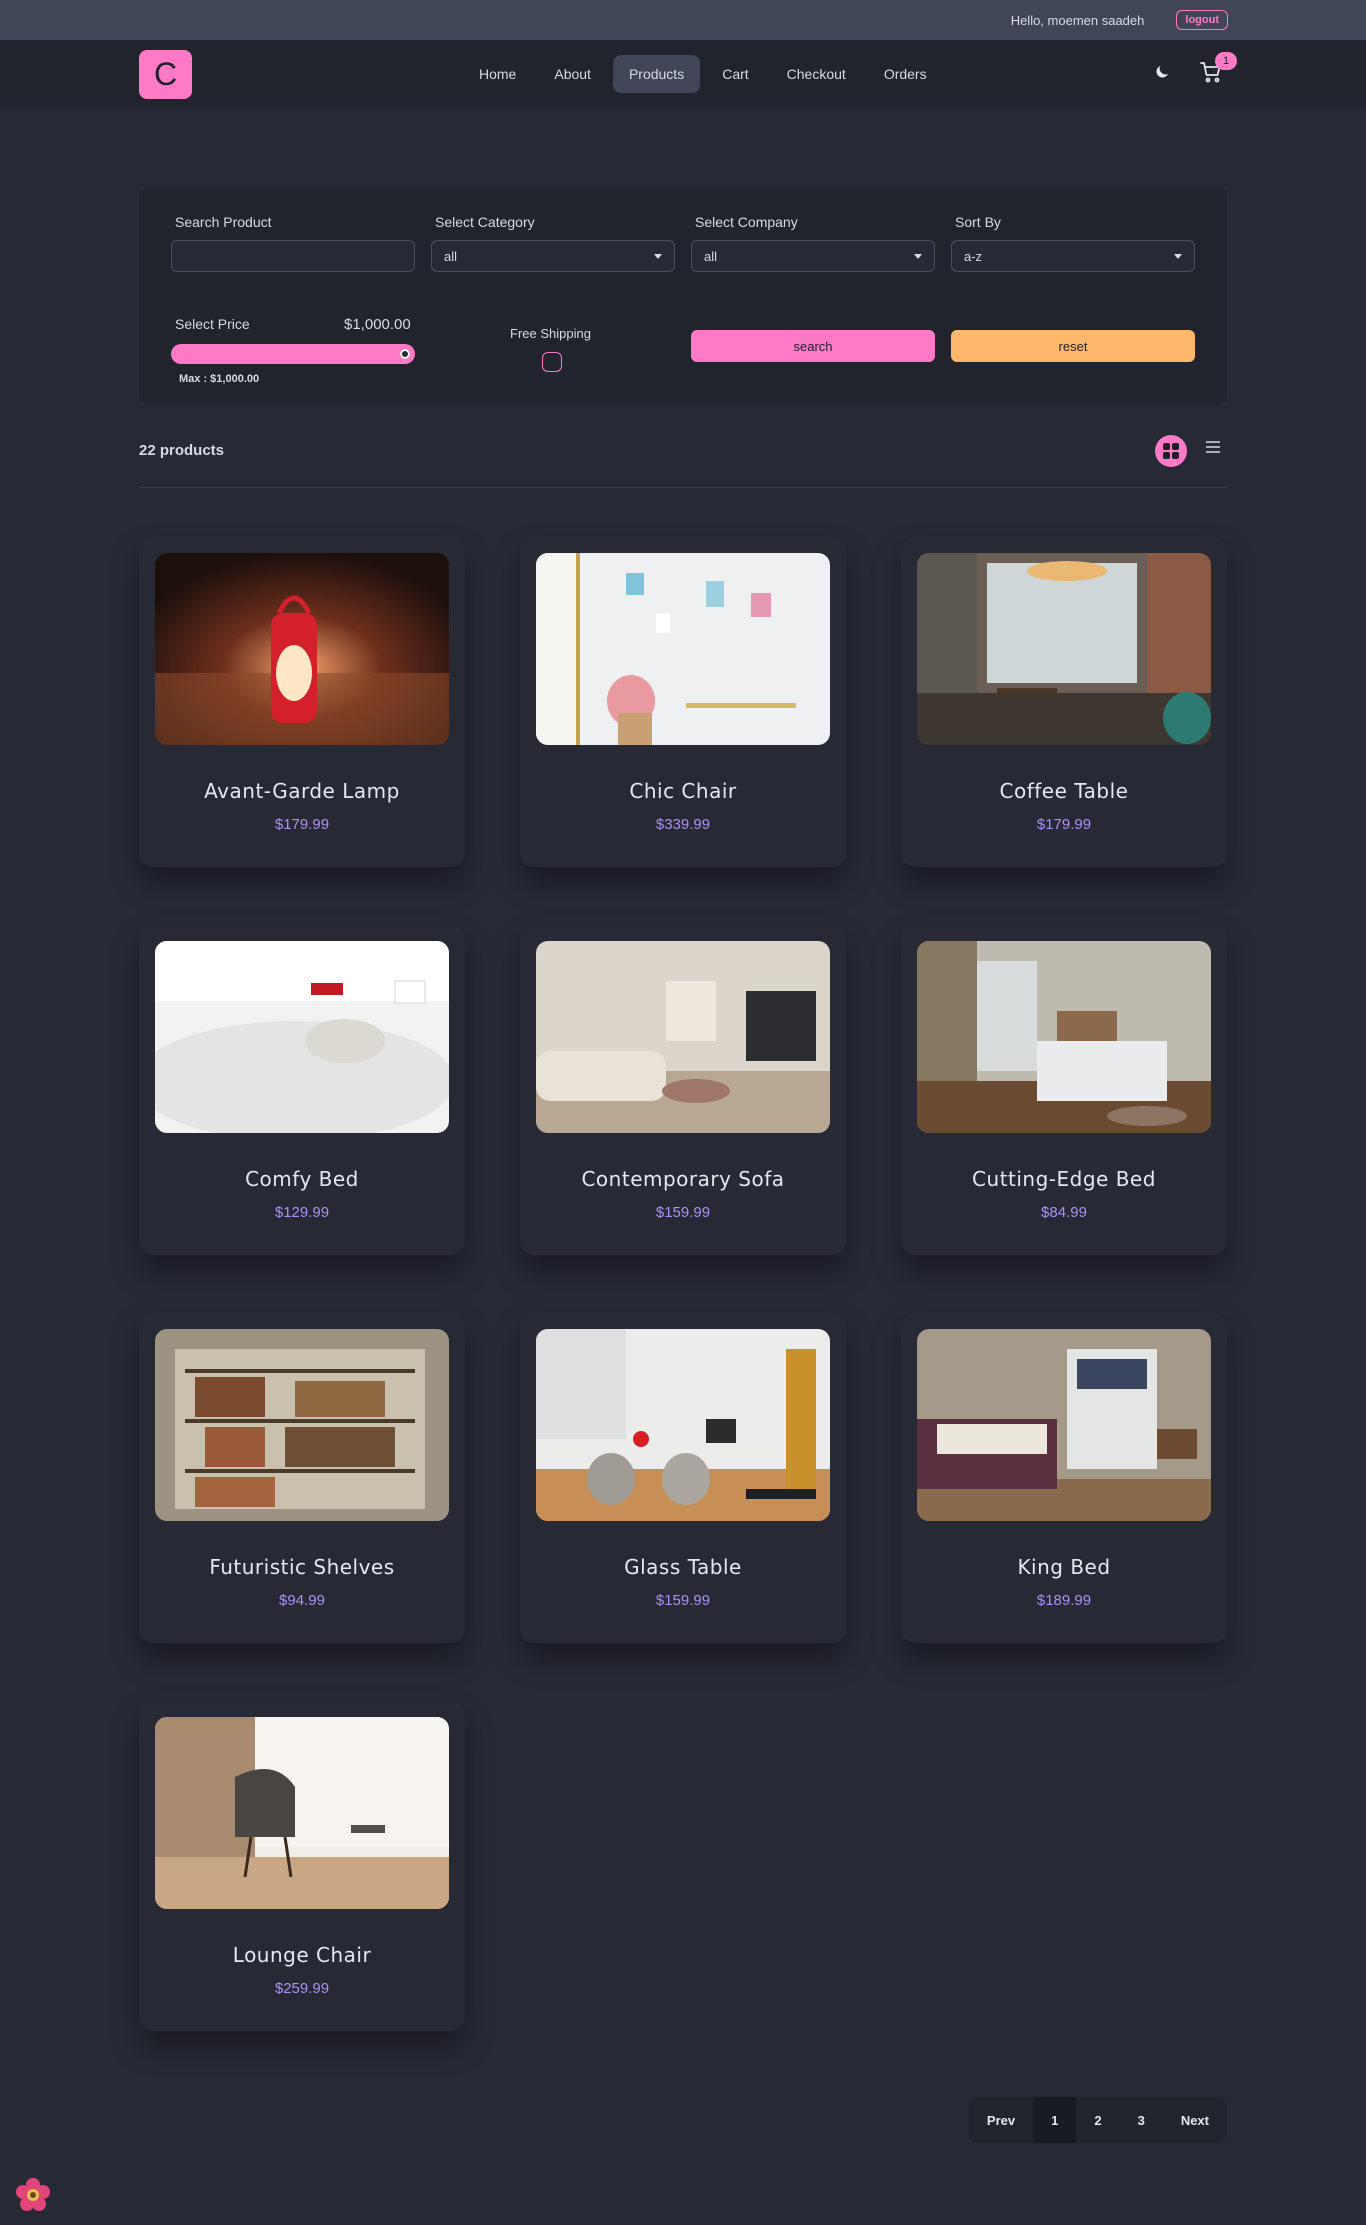 The image size is (1366, 2225). I want to click on nav-link-products: Products, so click(656, 74).